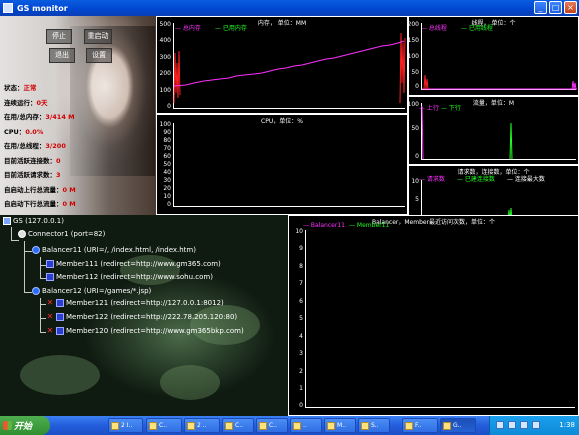 Image resolution: width=579 pixels, height=435 pixels. What do you see at coordinates (32, 175) in the screenshot?
I see `stat-active-requests: 目前活跃请求数：3` at bounding box center [32, 175].